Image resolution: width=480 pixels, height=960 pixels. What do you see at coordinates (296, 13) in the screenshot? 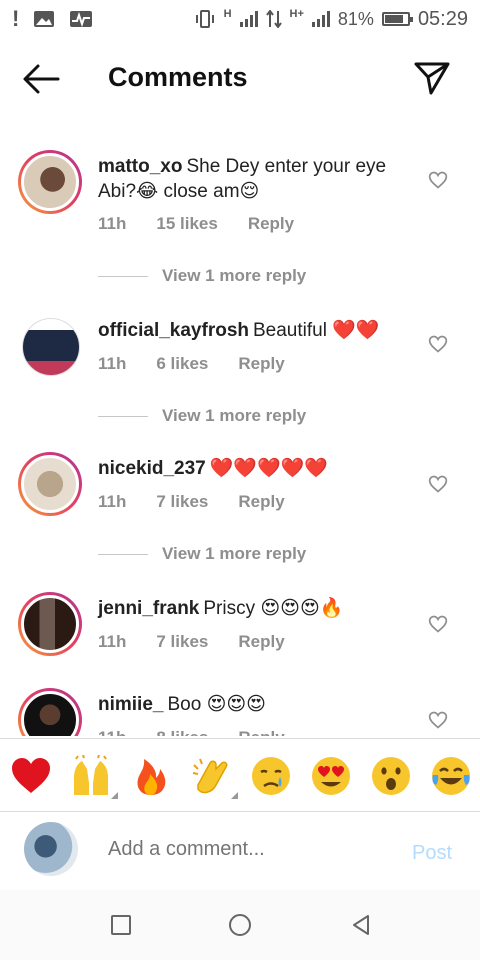
I see `network-type-2: H+` at bounding box center [296, 13].